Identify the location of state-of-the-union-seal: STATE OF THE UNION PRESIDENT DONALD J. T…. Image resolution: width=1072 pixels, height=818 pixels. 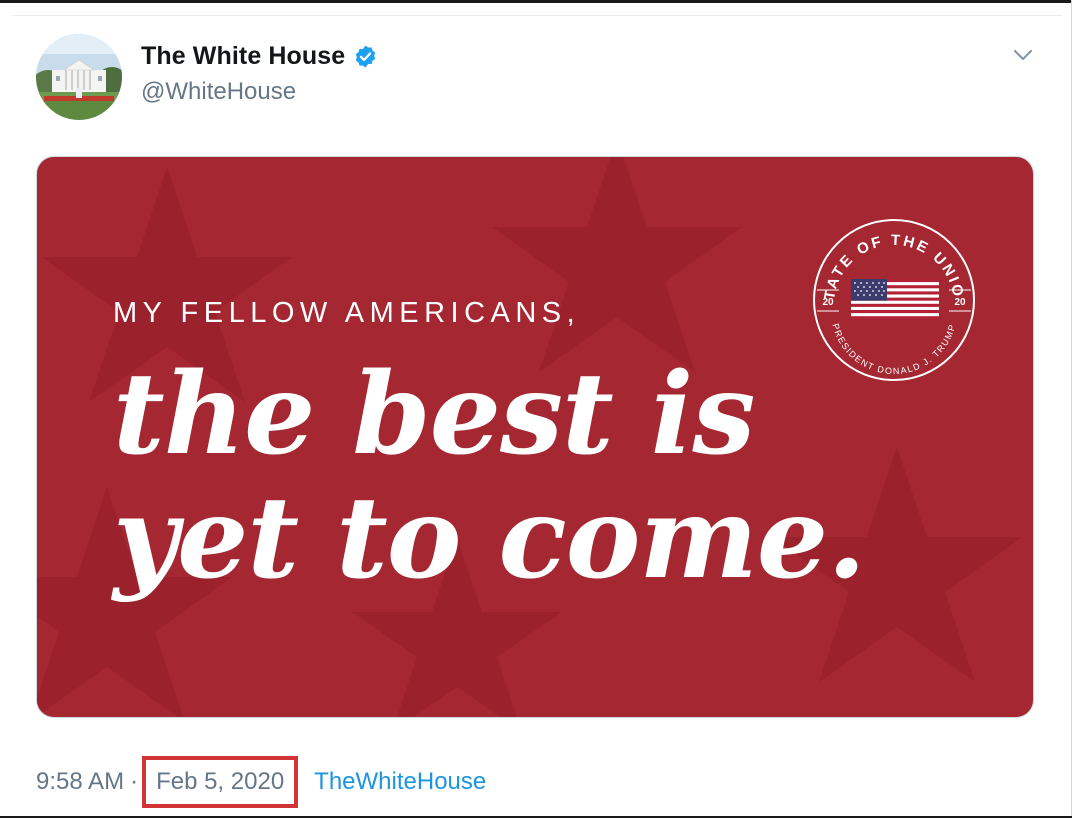
(890, 293).